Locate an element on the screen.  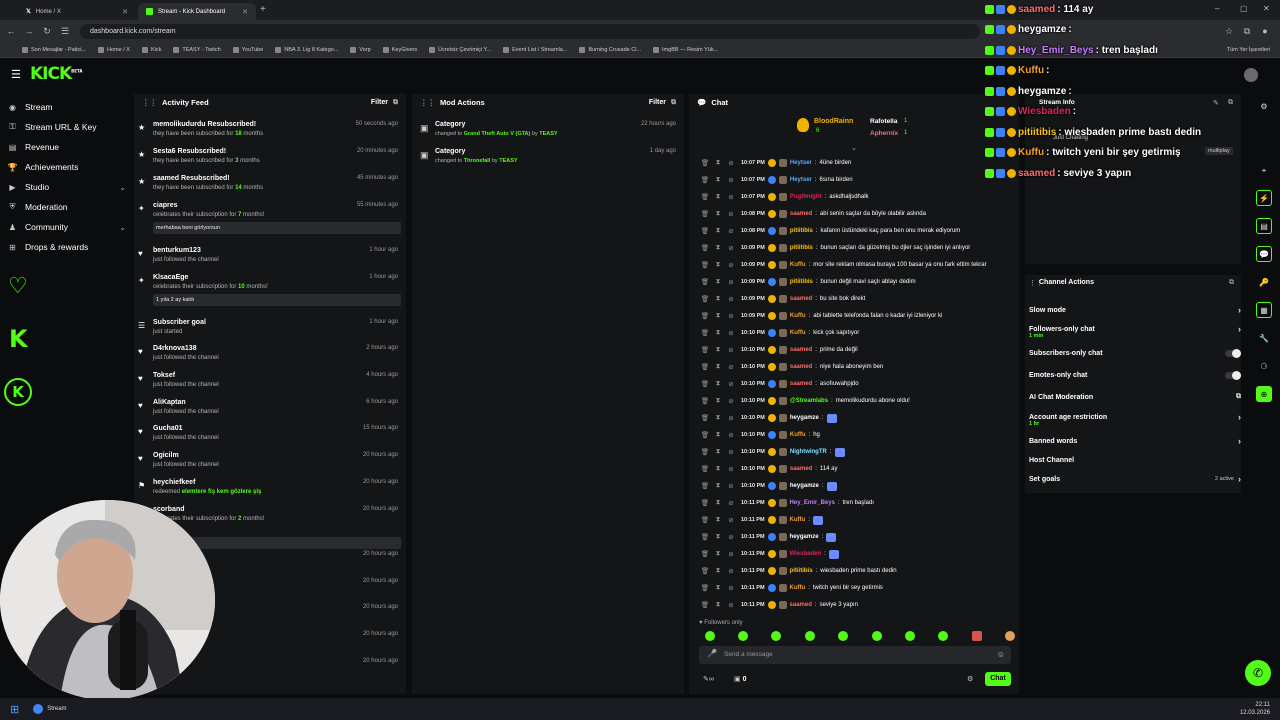
dots-icon: ⚆ is located at coordinates (1264, 366).